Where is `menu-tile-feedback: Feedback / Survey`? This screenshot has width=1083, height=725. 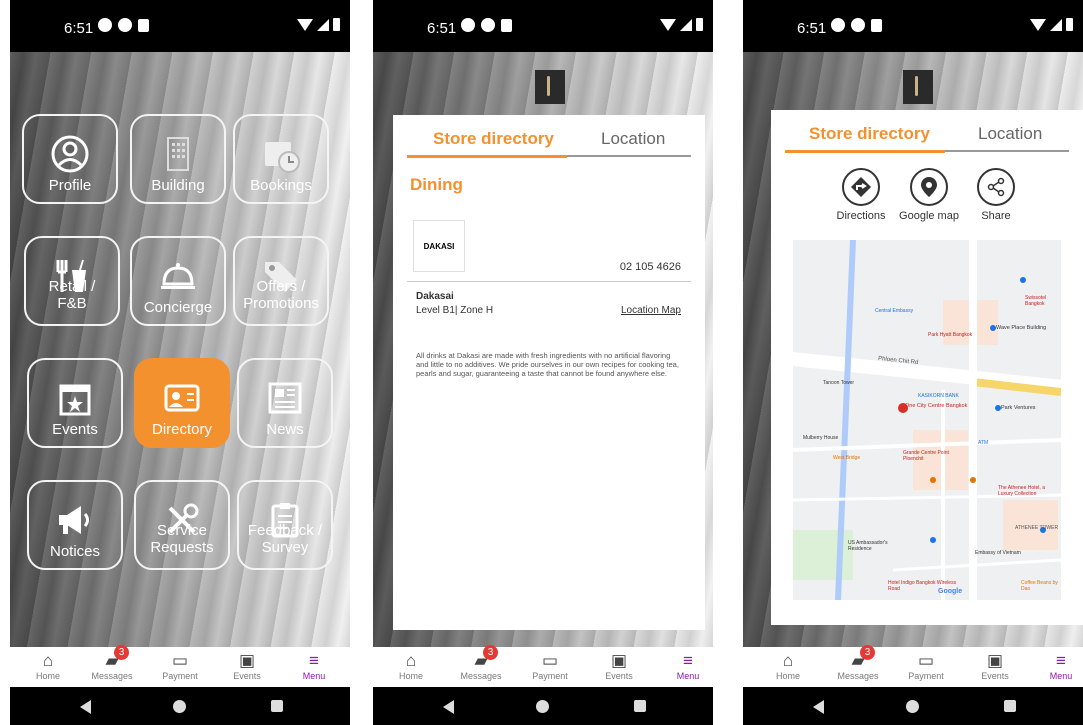 menu-tile-feedback: Feedback / Survey is located at coordinates (285, 525).